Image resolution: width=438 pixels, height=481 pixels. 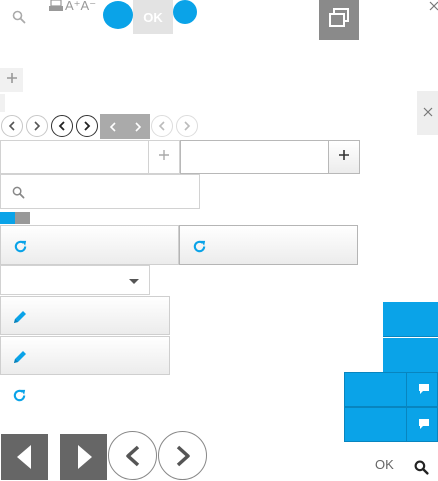 I want to click on panel-close-button, so click(x=427, y=113).